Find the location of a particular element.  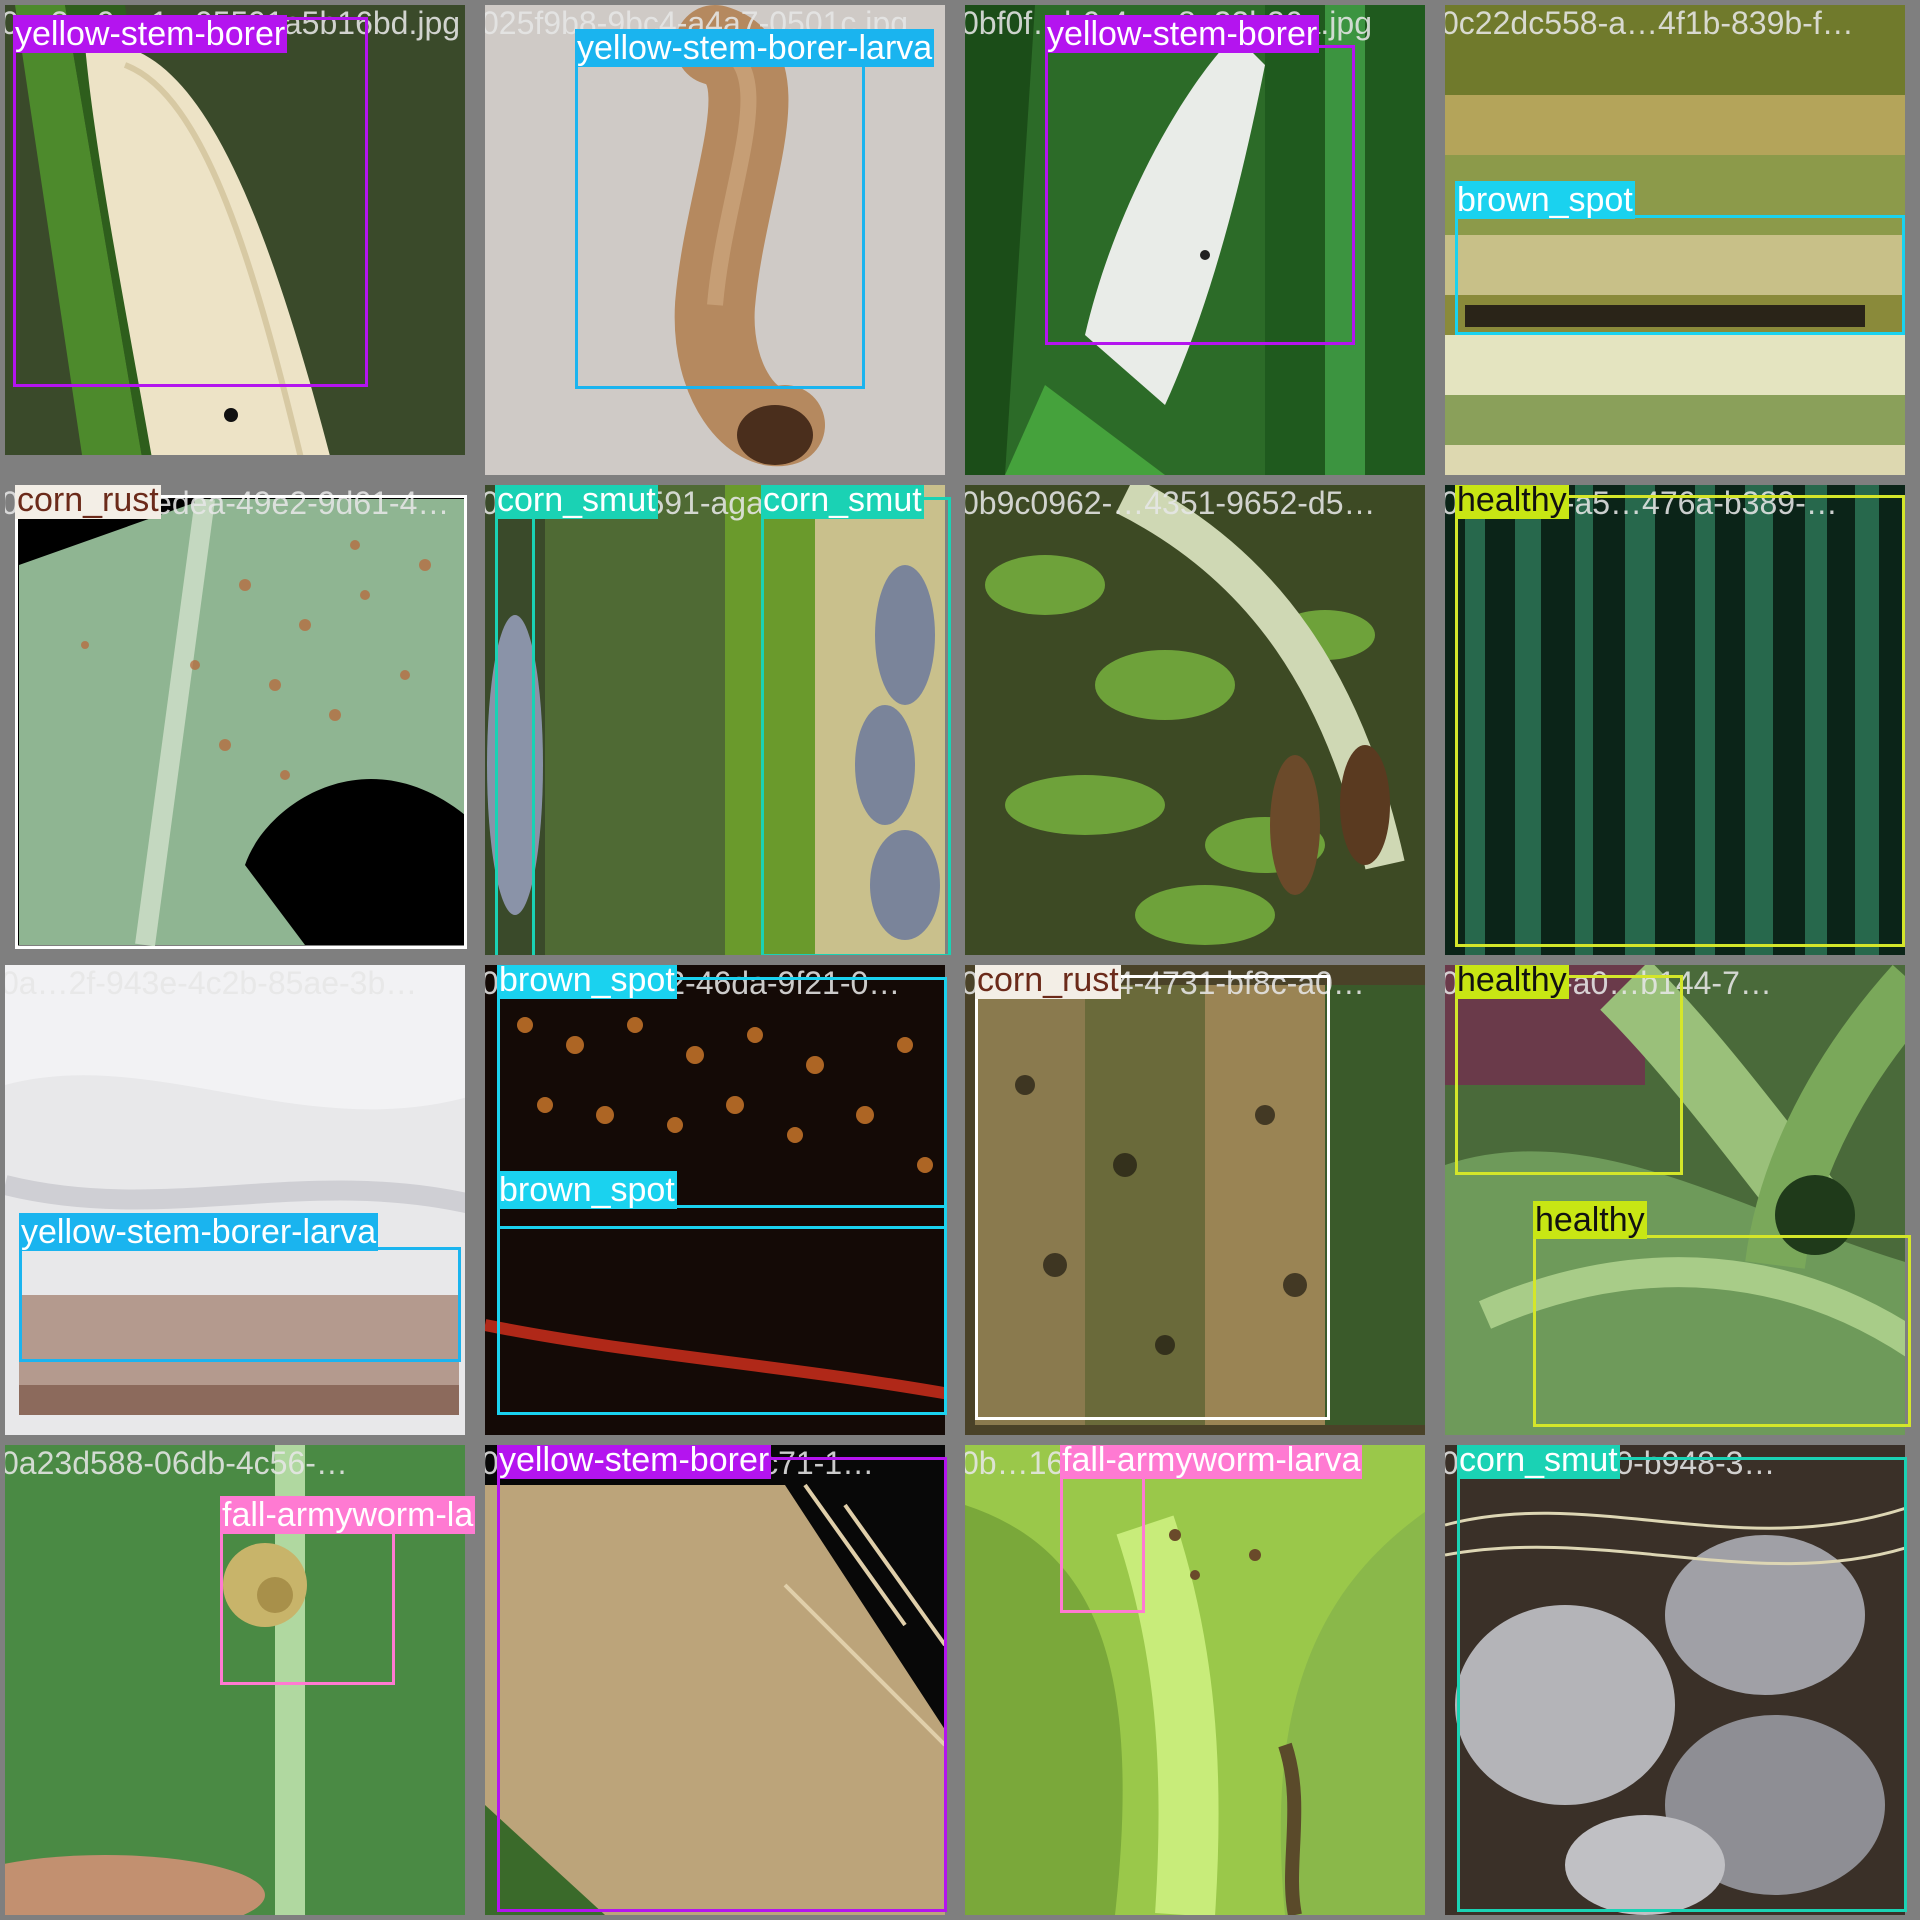

photo-white-cloth is located at coordinates (240, 1200).